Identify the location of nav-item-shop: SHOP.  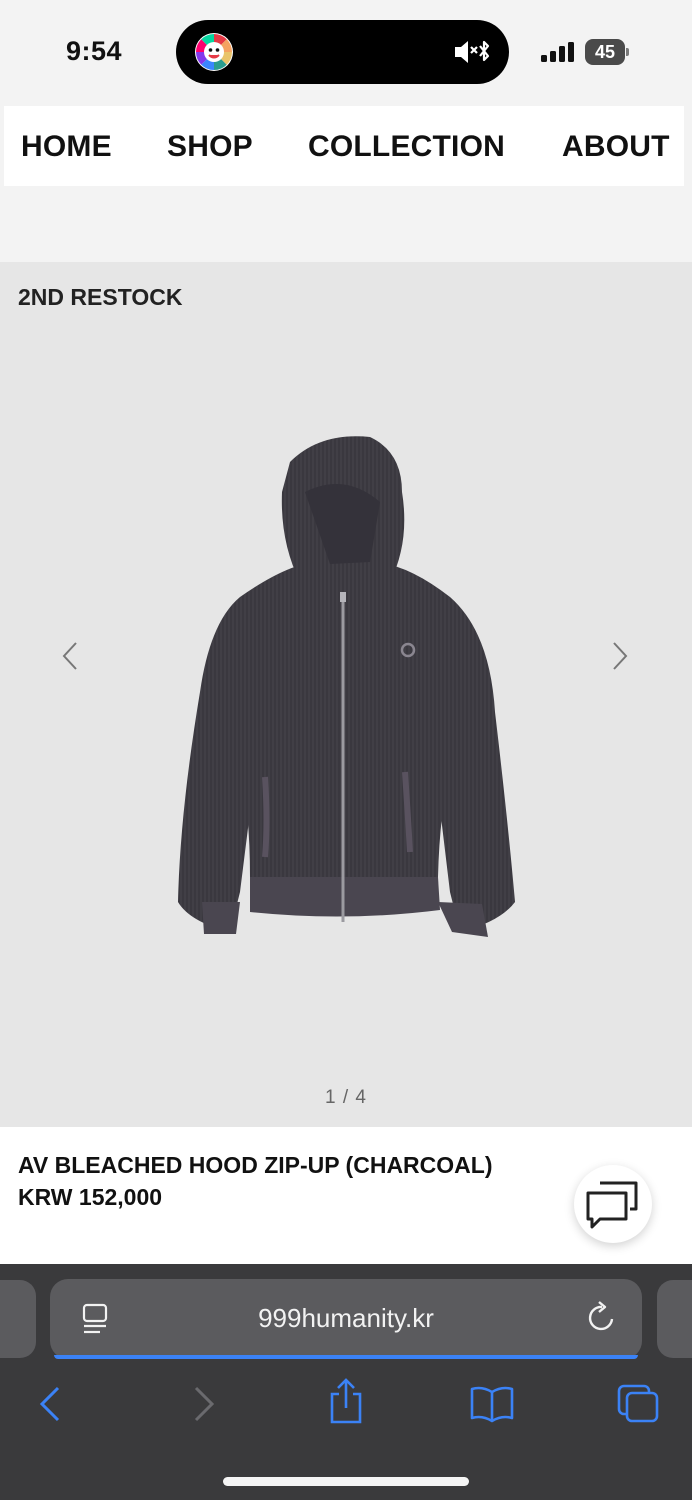
(210, 147).